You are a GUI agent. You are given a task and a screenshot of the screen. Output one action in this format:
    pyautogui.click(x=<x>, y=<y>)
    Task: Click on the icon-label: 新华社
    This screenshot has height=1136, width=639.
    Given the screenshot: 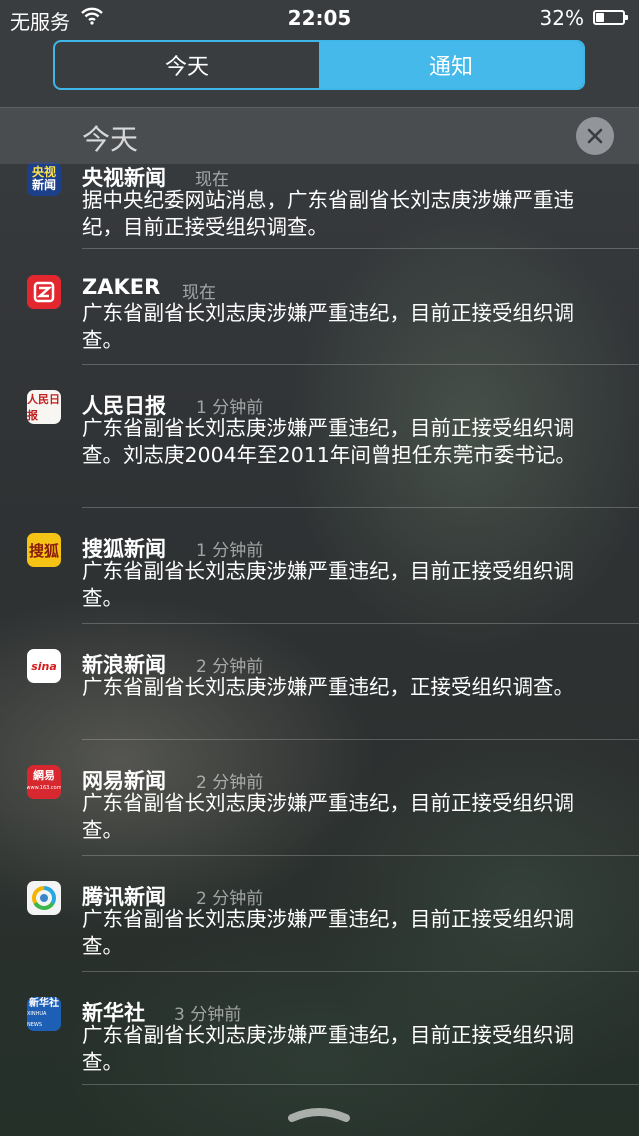 What is the action you would take?
    pyautogui.click(x=44, y=1003)
    